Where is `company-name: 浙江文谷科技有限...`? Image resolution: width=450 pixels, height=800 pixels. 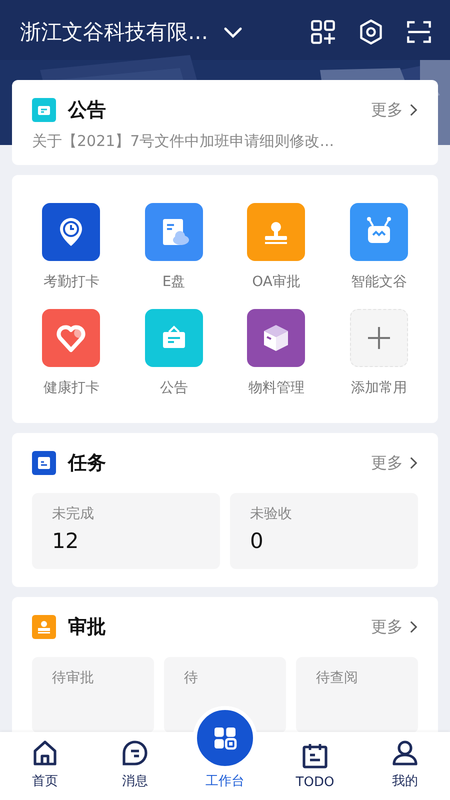
company-name: 浙江文谷科技有限... is located at coordinates (114, 32).